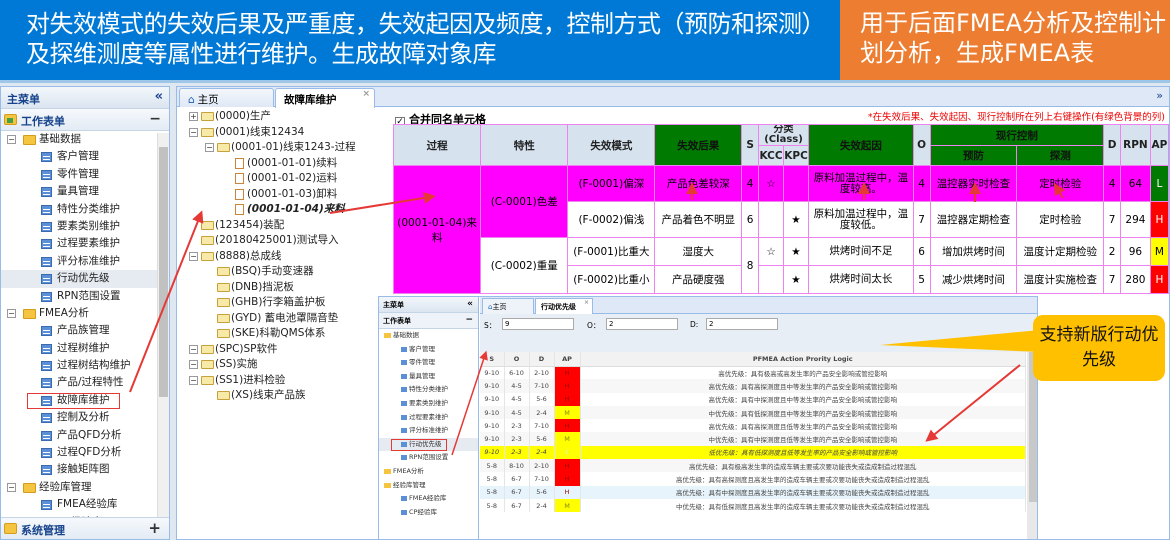  What do you see at coordinates (428, 390) in the screenshot?
I see `inset-tree-item: 特性分类维护` at bounding box center [428, 390].